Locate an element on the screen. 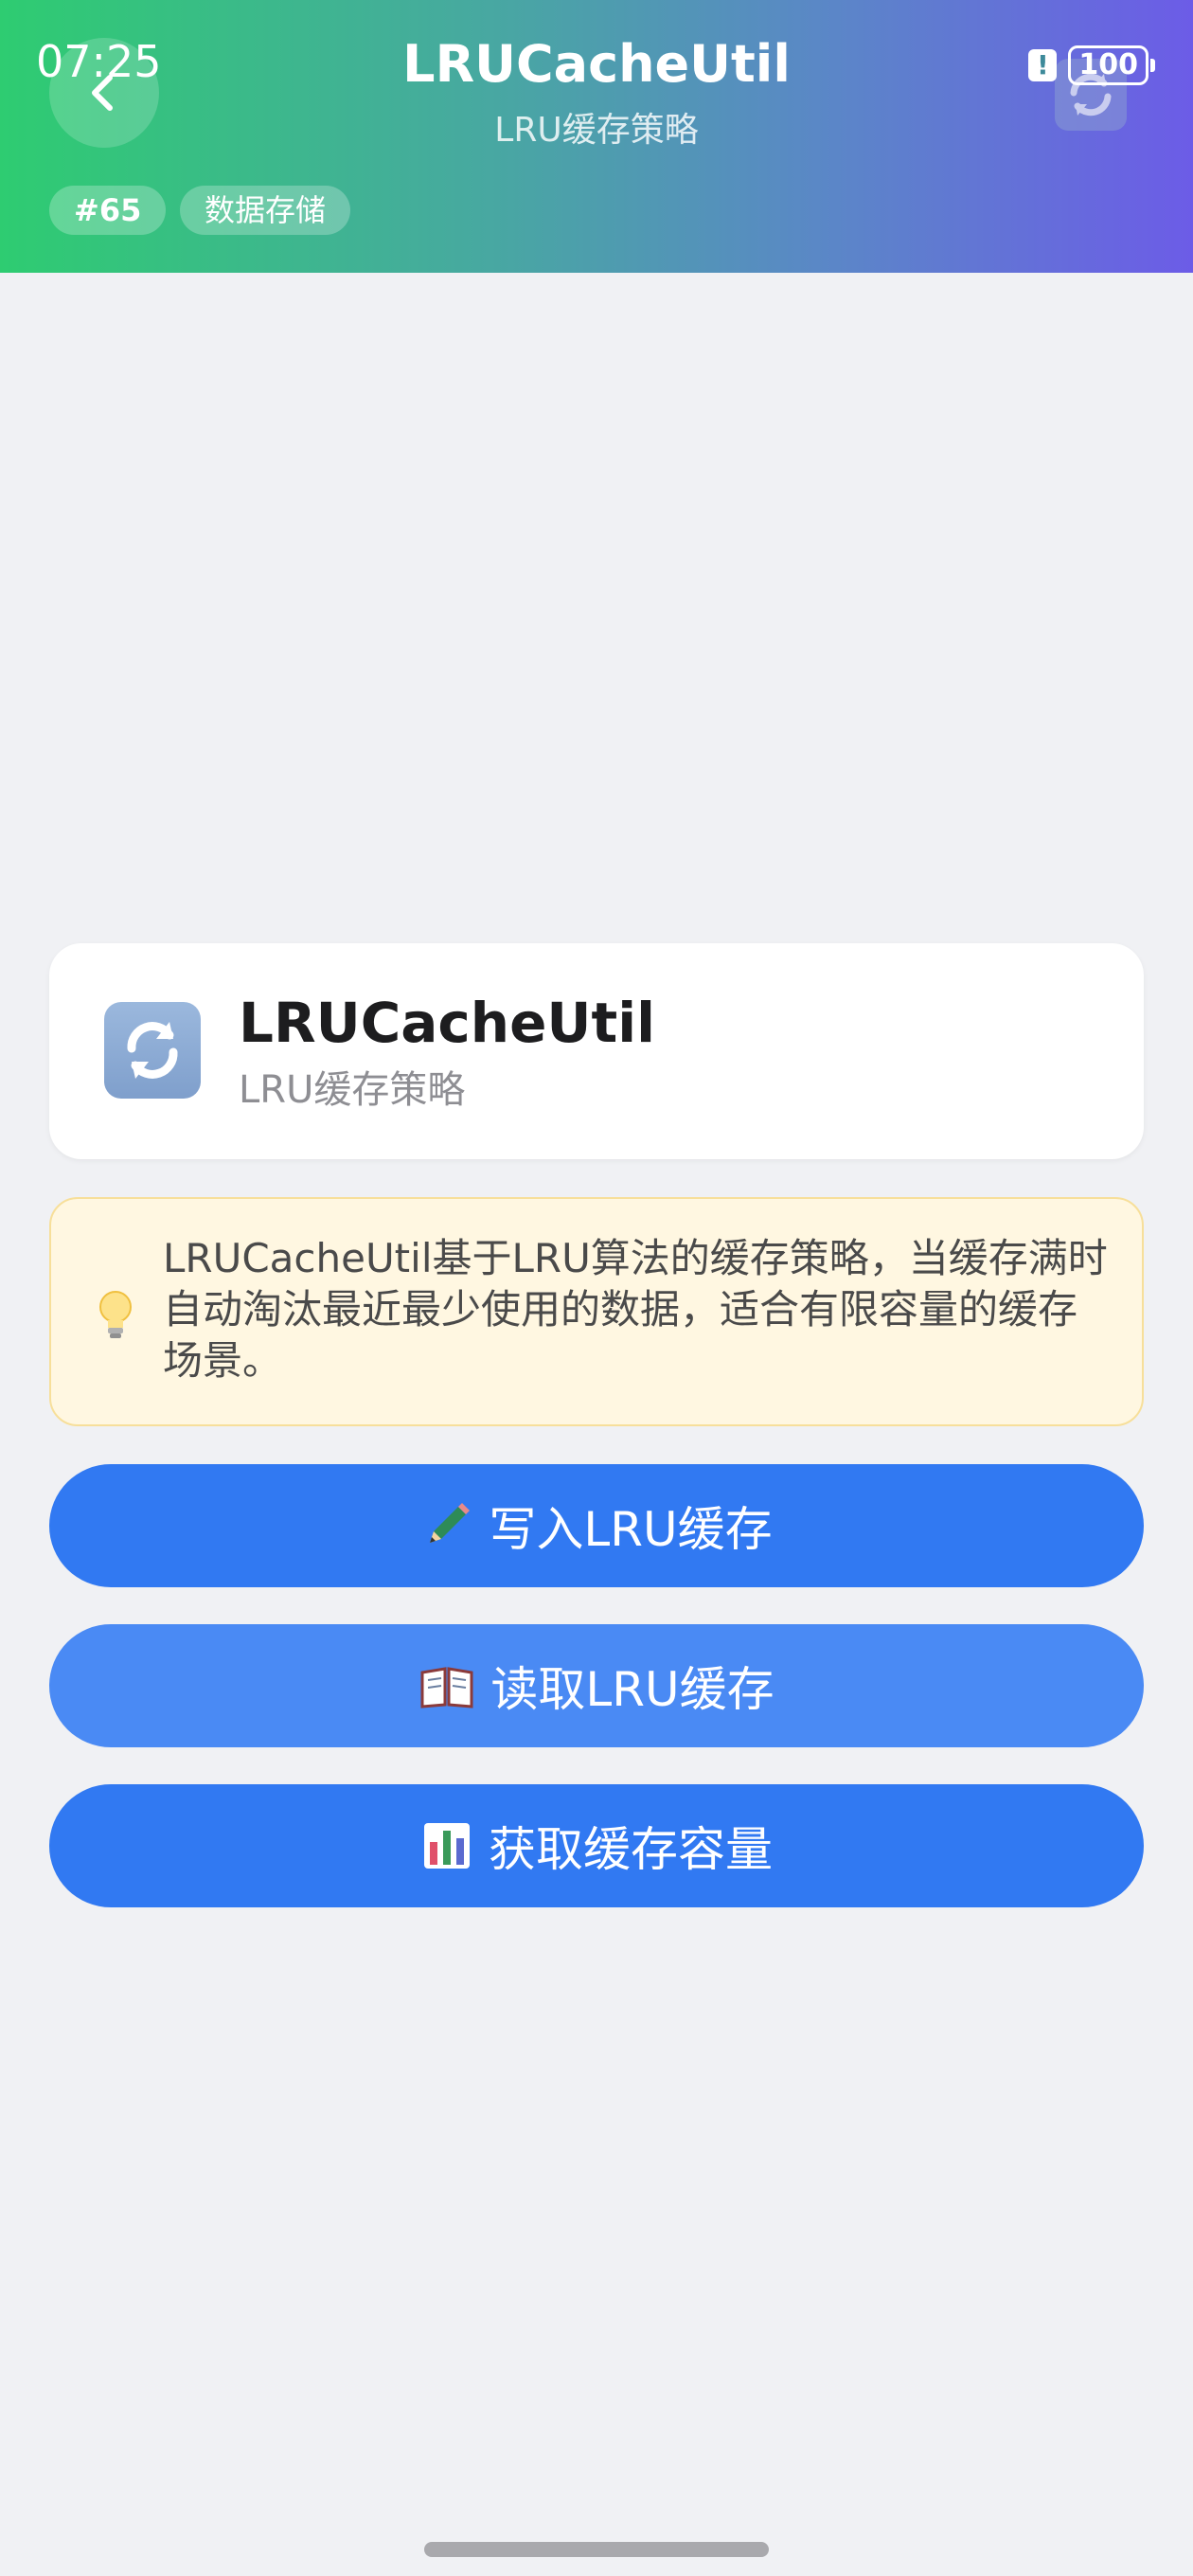 The width and height of the screenshot is (1193, 2576). book-icon is located at coordinates (446, 1685).